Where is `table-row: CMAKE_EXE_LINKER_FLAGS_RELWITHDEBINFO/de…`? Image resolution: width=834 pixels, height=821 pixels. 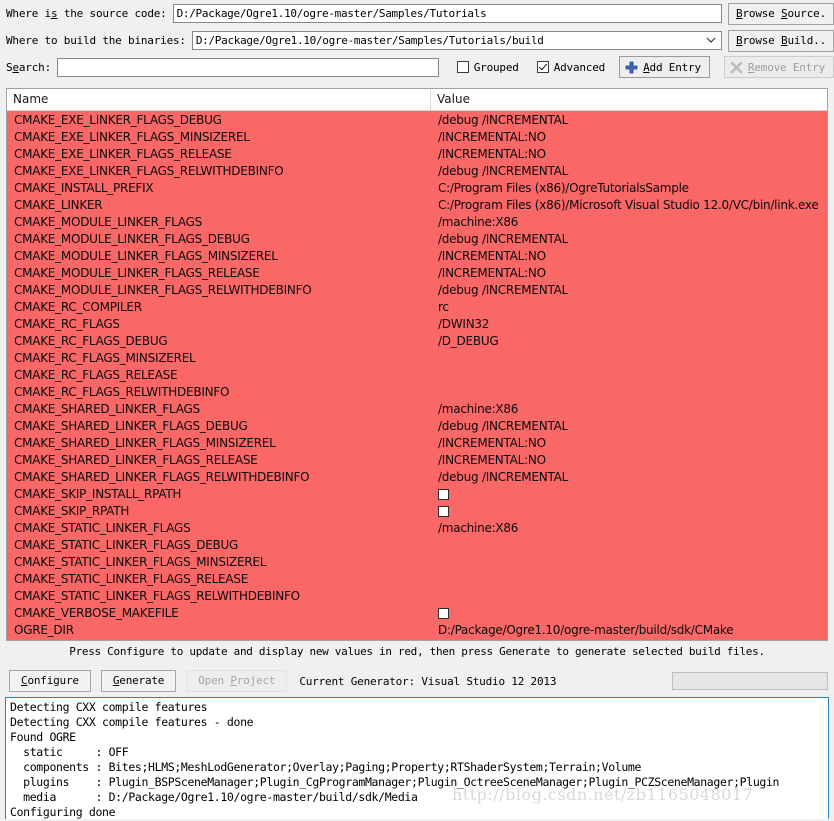 table-row: CMAKE_EXE_LINKER_FLAGS_RELWITHDEBINFO/de… is located at coordinates (417, 170).